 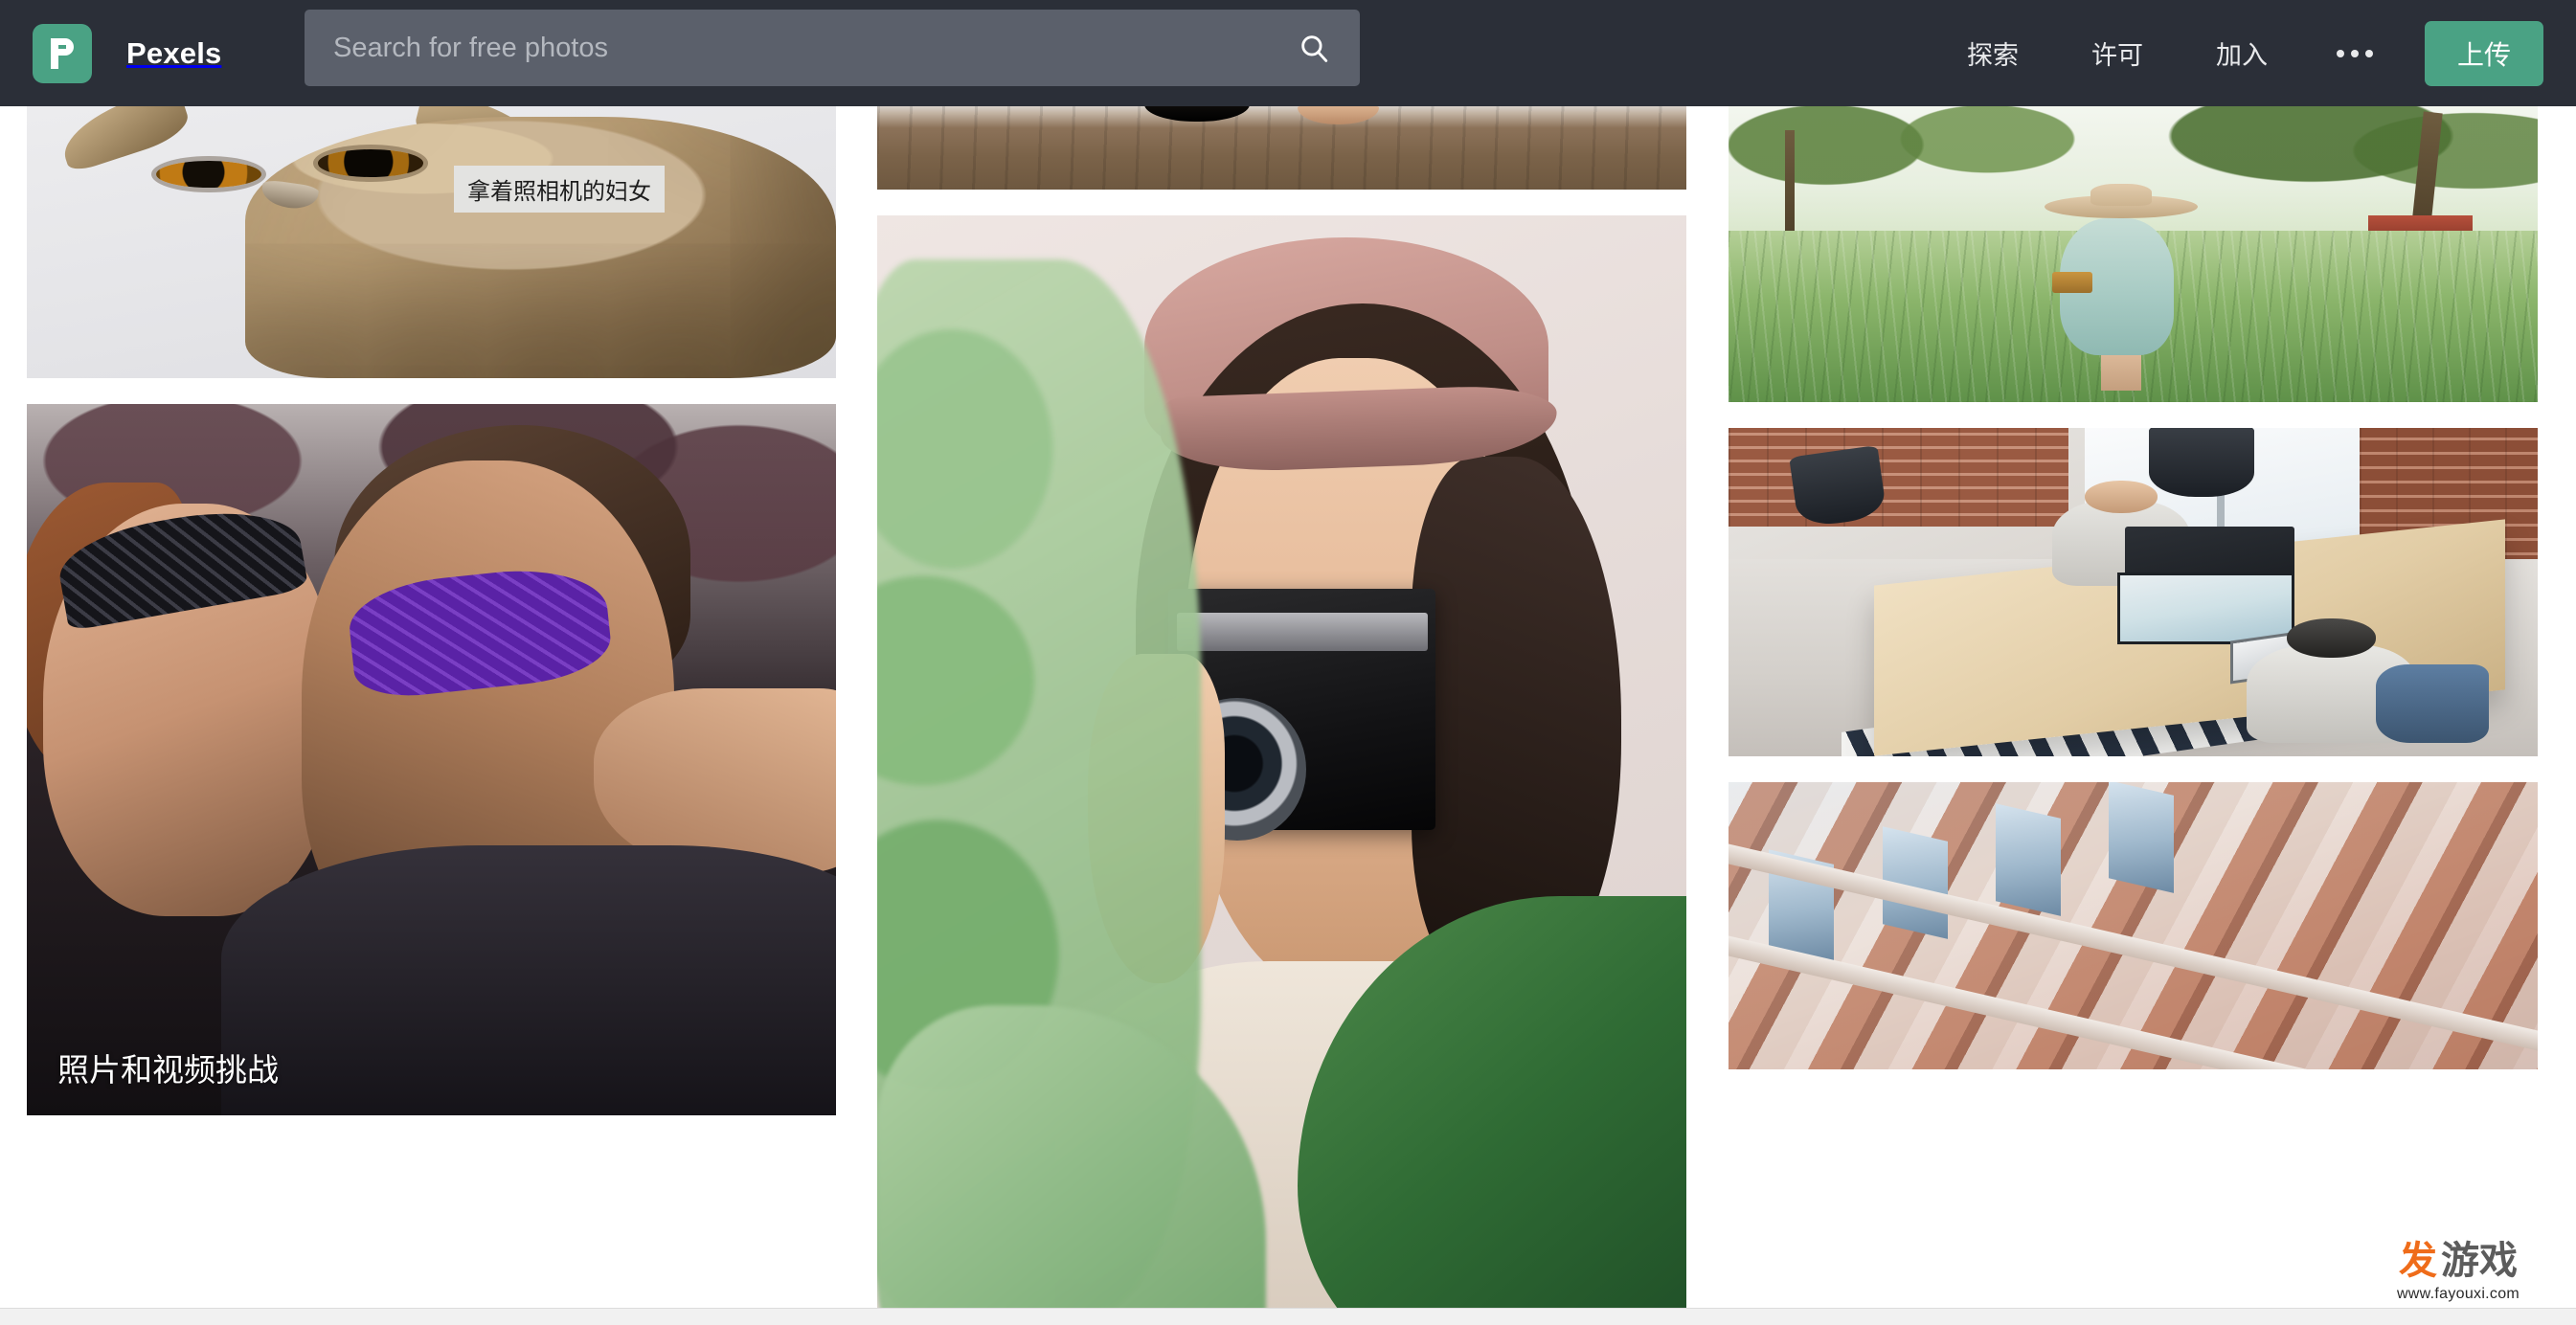 I want to click on photo-card-owl: 拿着照相机的妇女, so click(x=431, y=242).